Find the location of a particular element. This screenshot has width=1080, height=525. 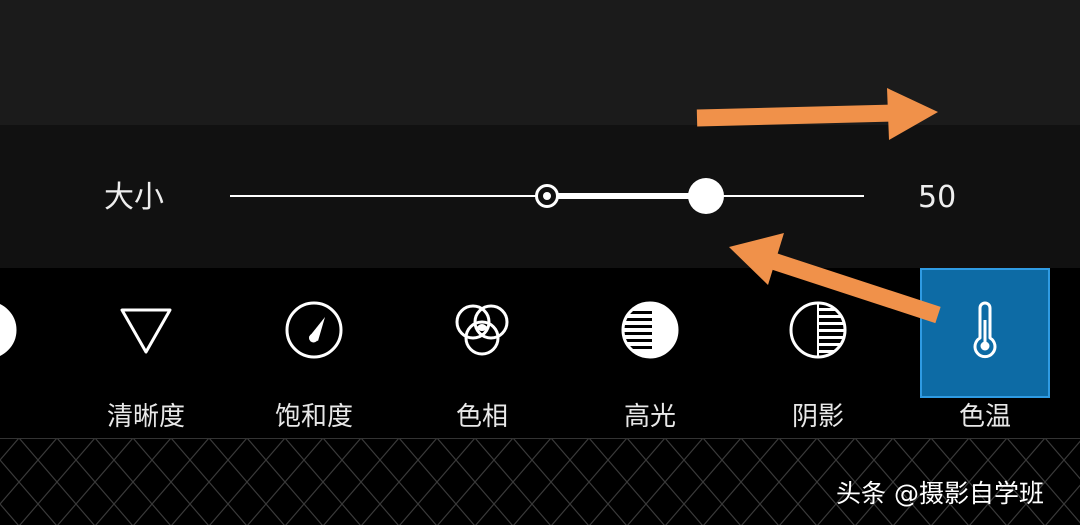

gauge-icon is located at coordinates (314, 330).